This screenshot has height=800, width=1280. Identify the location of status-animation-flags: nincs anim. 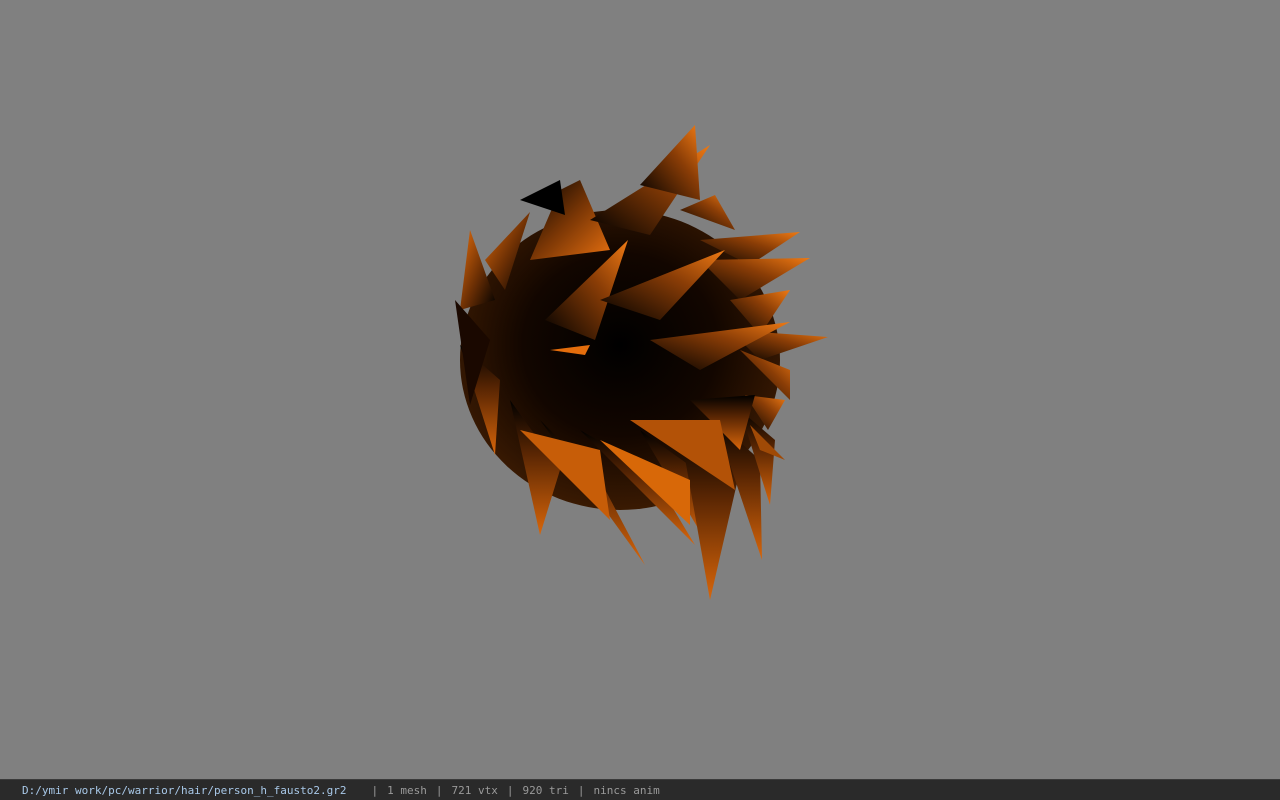
(626, 790).